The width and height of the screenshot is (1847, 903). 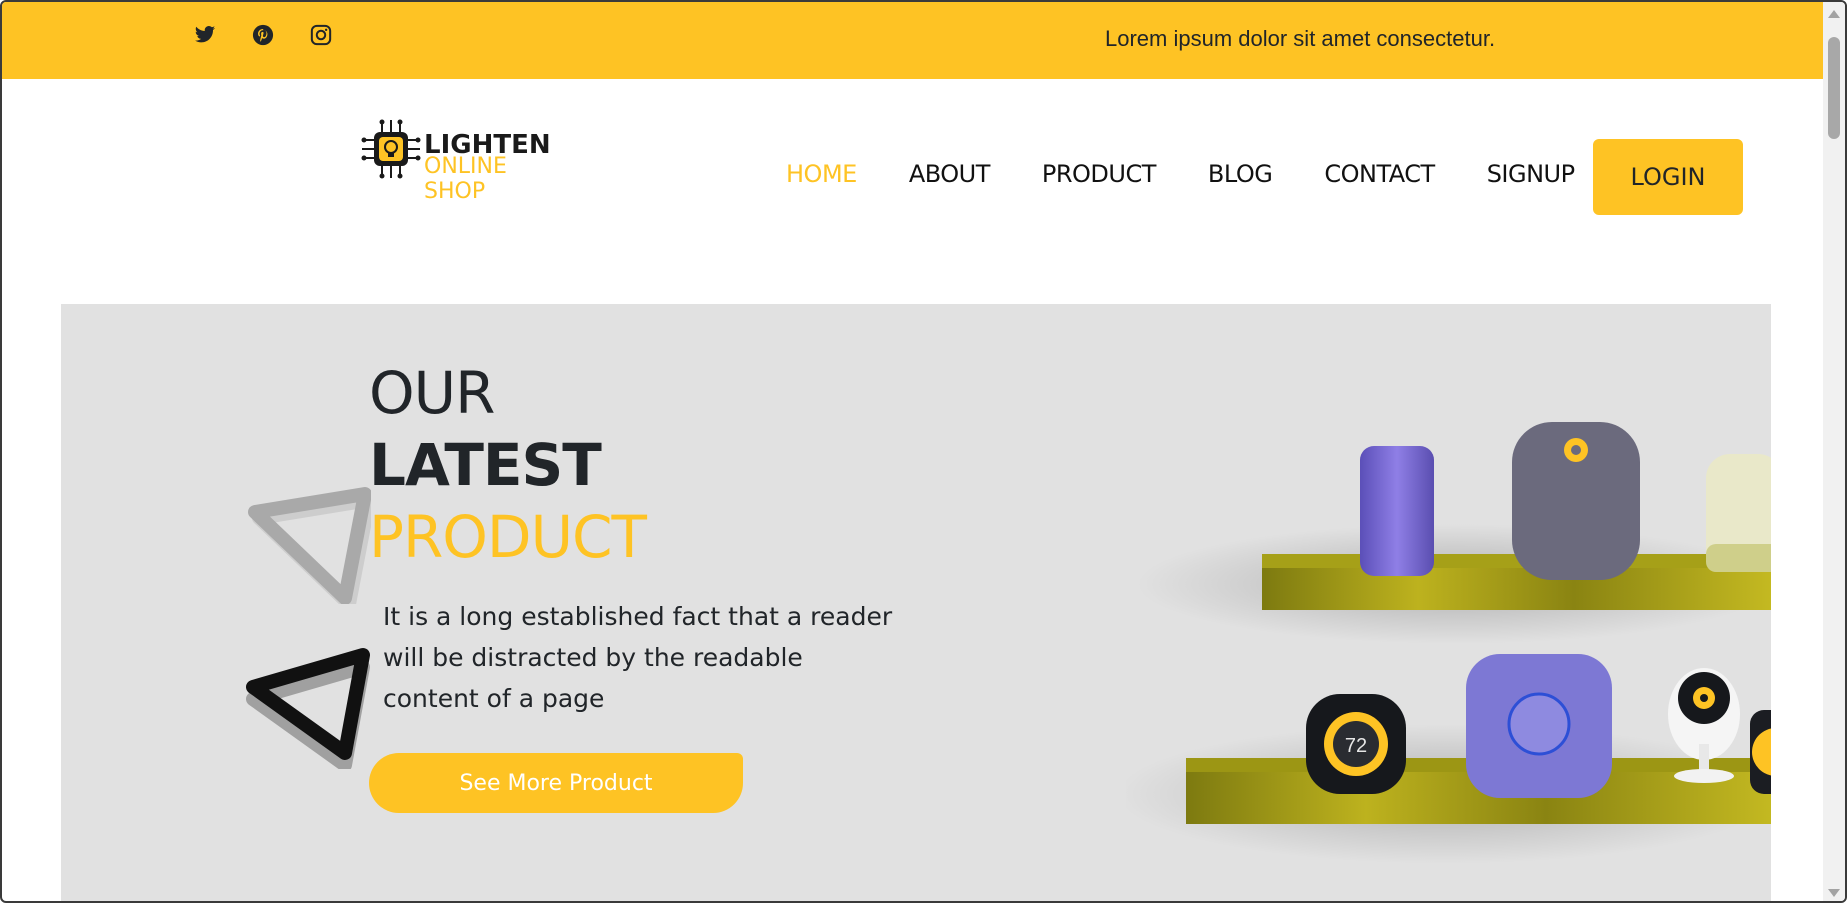 What do you see at coordinates (205, 35) in the screenshot?
I see `twitter-icon` at bounding box center [205, 35].